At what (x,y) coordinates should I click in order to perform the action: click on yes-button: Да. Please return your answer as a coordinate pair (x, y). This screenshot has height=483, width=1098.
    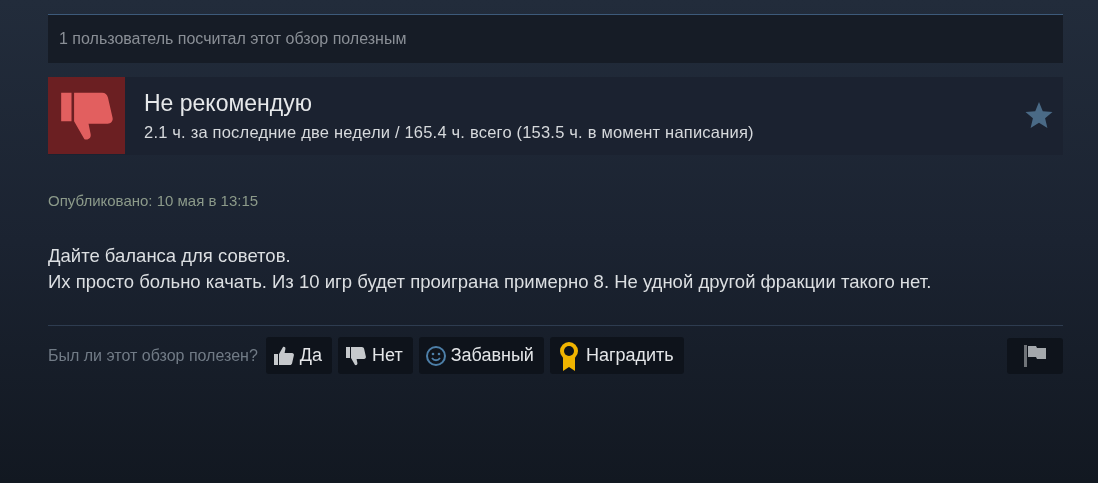
    Looking at the image, I should click on (298, 355).